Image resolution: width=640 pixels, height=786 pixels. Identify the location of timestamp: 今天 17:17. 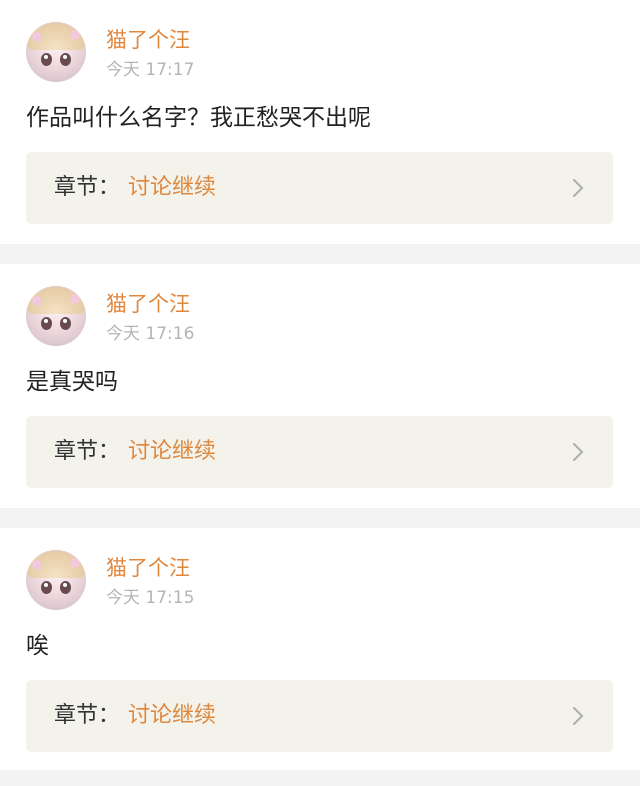
(150, 70).